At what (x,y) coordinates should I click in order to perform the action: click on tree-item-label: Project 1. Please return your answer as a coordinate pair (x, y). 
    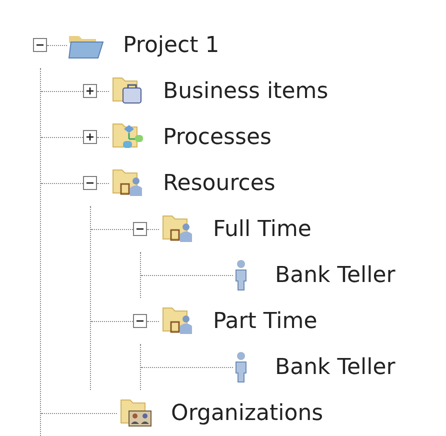
    Looking at the image, I should click on (171, 45).